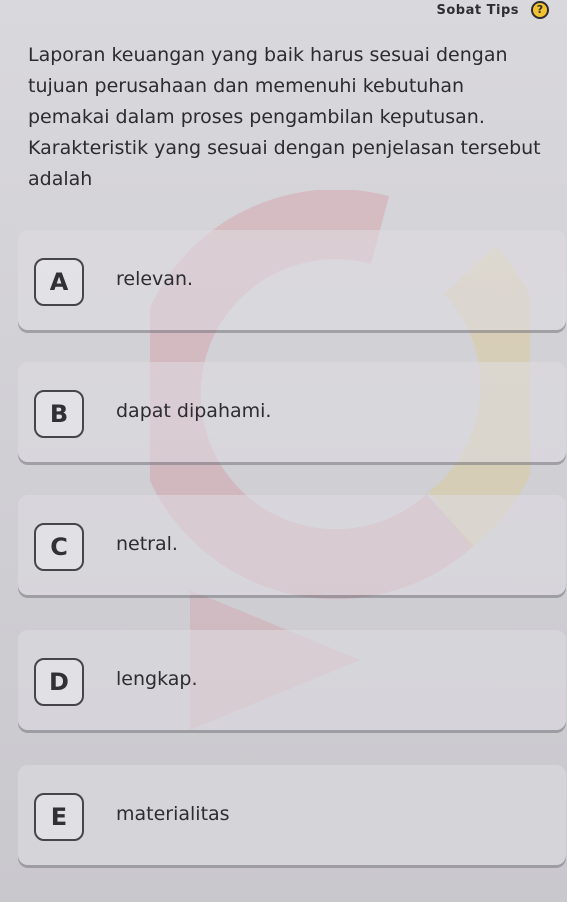 The height and width of the screenshot is (902, 567). What do you see at coordinates (292, 412) in the screenshot?
I see `option-b: B dapat dipahami.` at bounding box center [292, 412].